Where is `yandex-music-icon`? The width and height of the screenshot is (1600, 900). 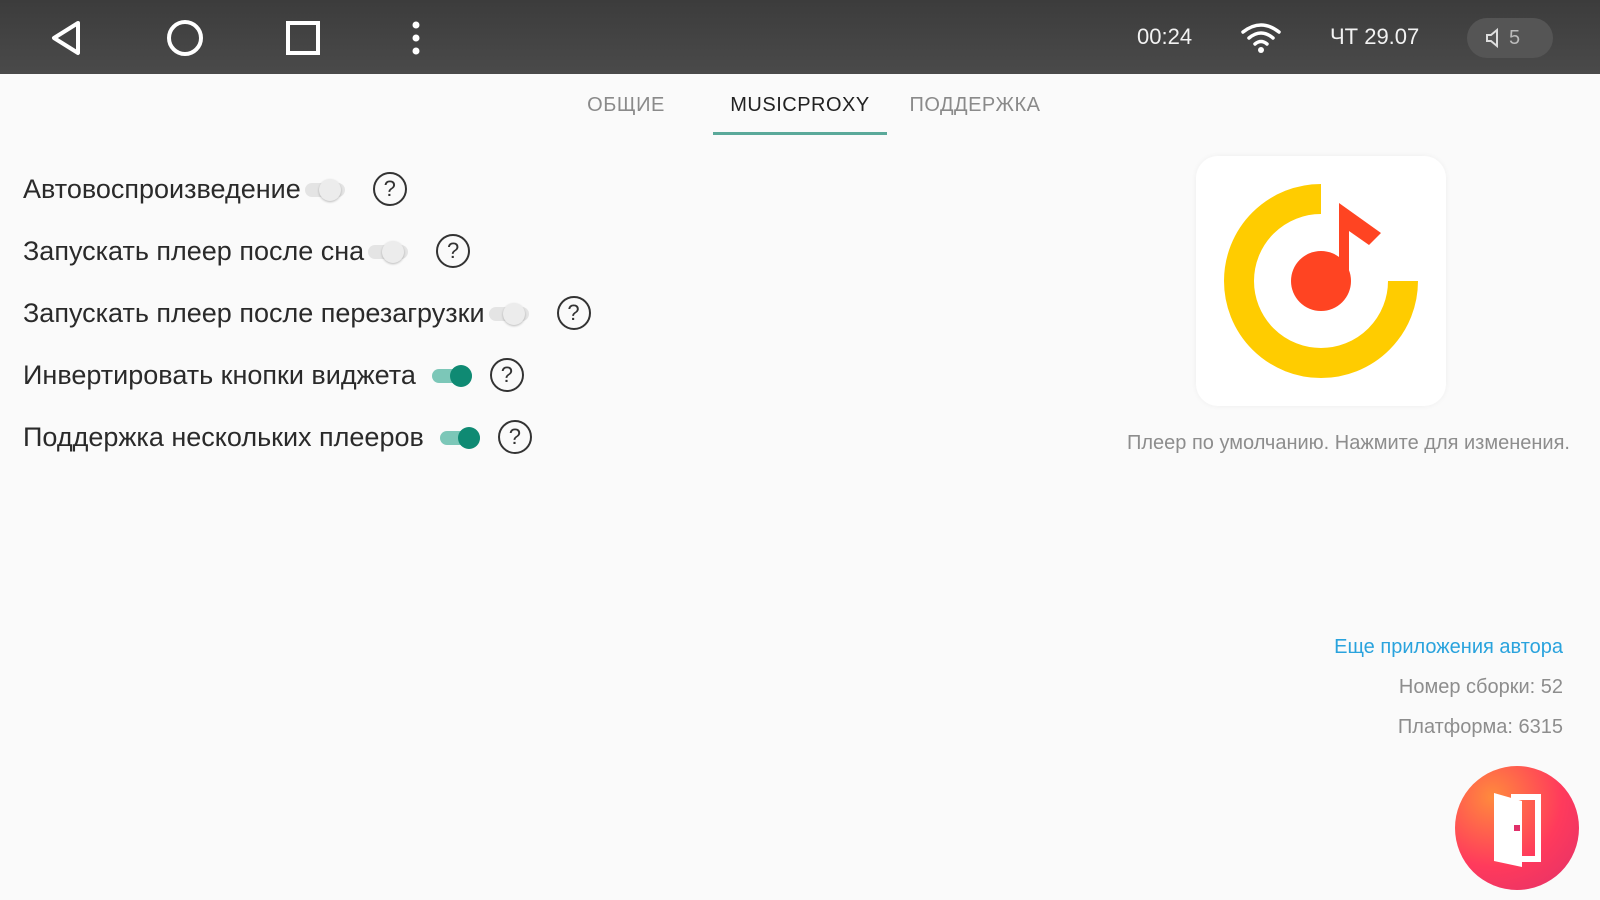
yandex-music-icon is located at coordinates (1321, 281).